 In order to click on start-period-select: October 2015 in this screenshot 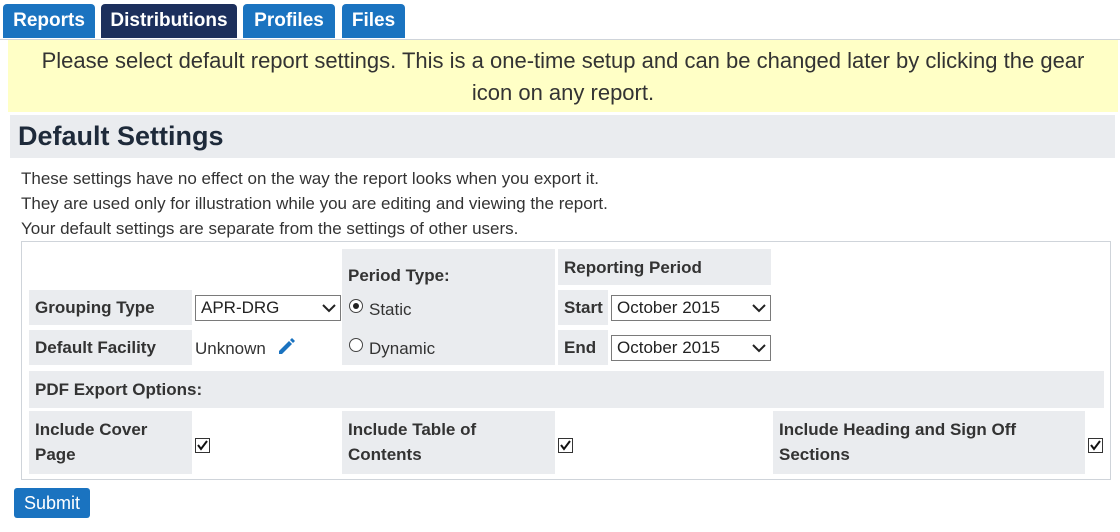, I will do `click(691, 308)`.